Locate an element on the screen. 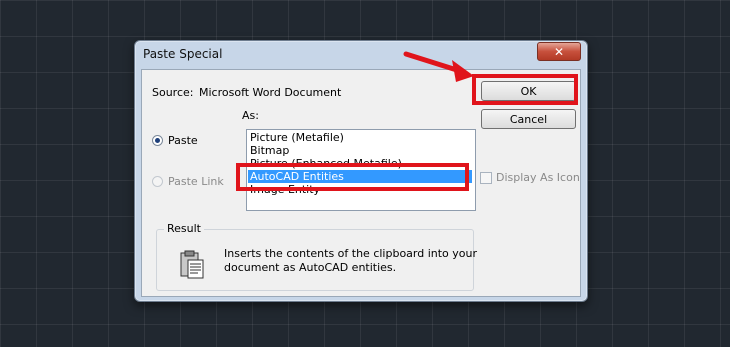 The width and height of the screenshot is (730, 347). paste-link-radio is located at coordinates (157, 181).